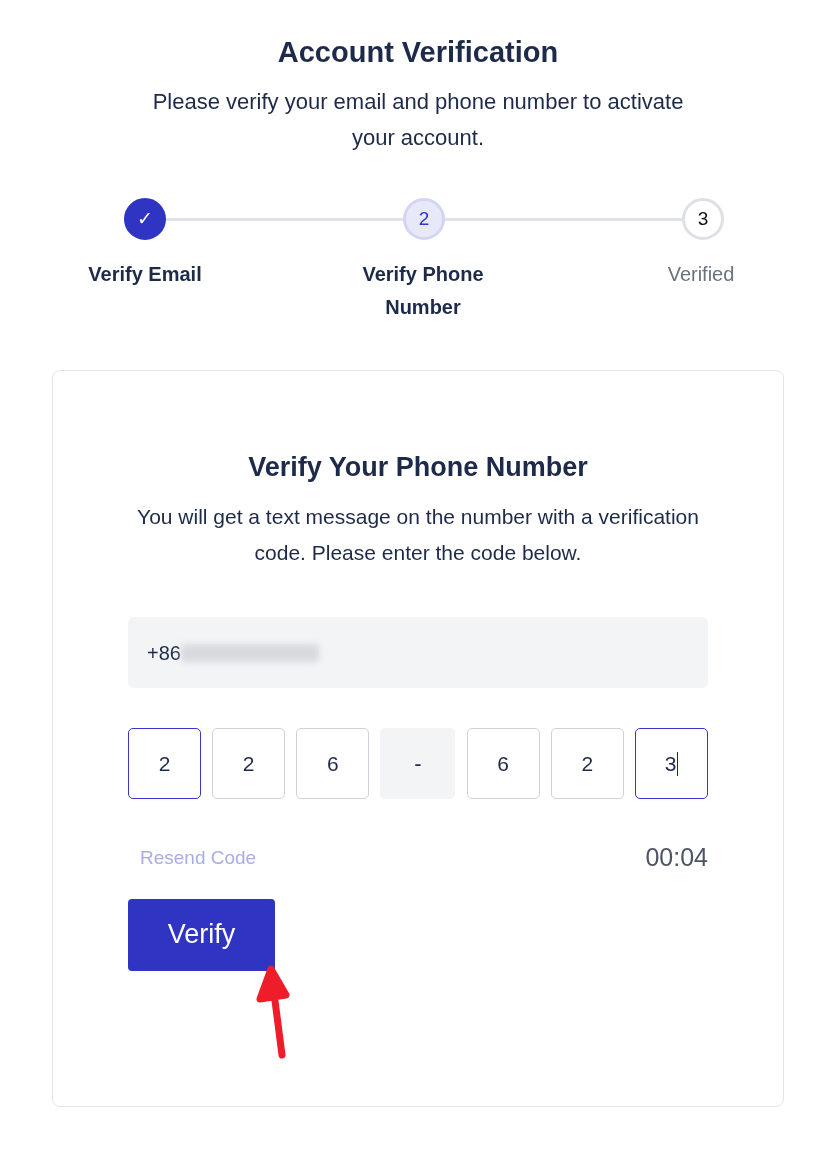 The width and height of the screenshot is (836, 1173). I want to click on page-subtitle: Please verify your email and phone number to activate your account., so click(418, 120).